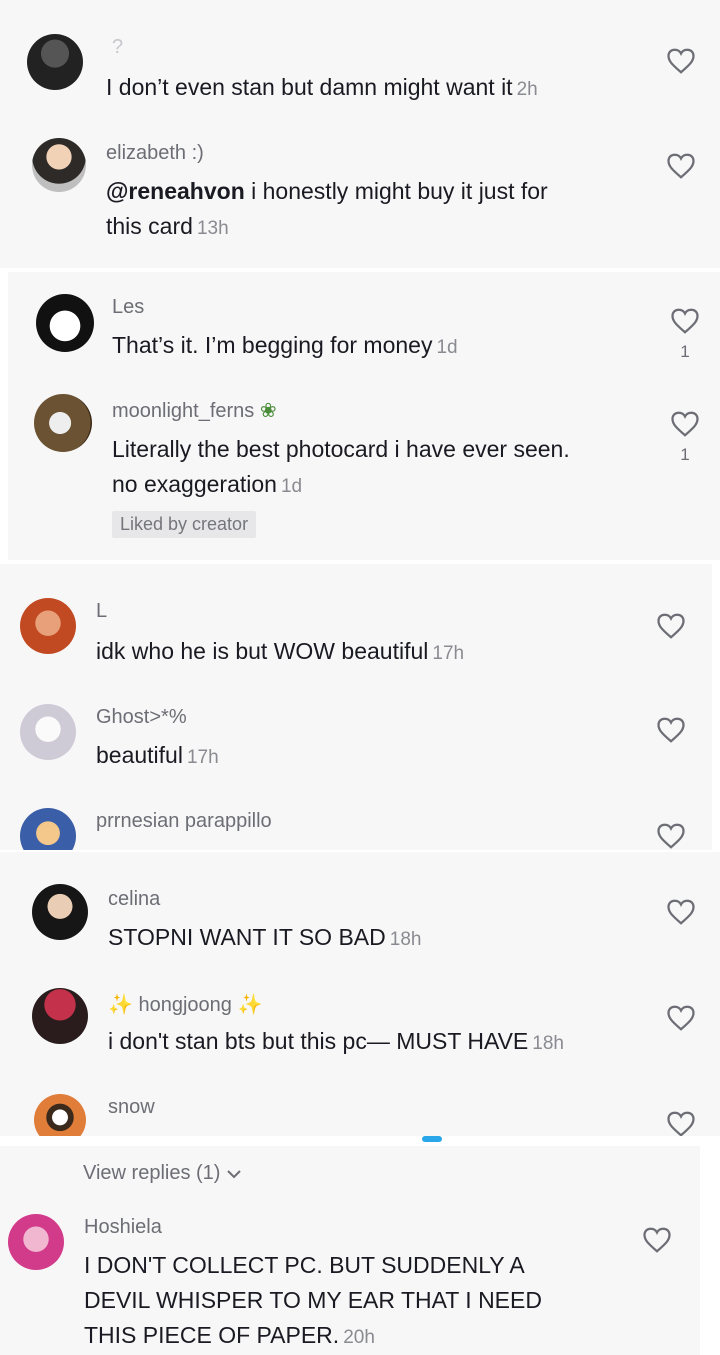  I want to click on comment-text: idk who he is but WOW beautiful 17h, so click(280, 652).